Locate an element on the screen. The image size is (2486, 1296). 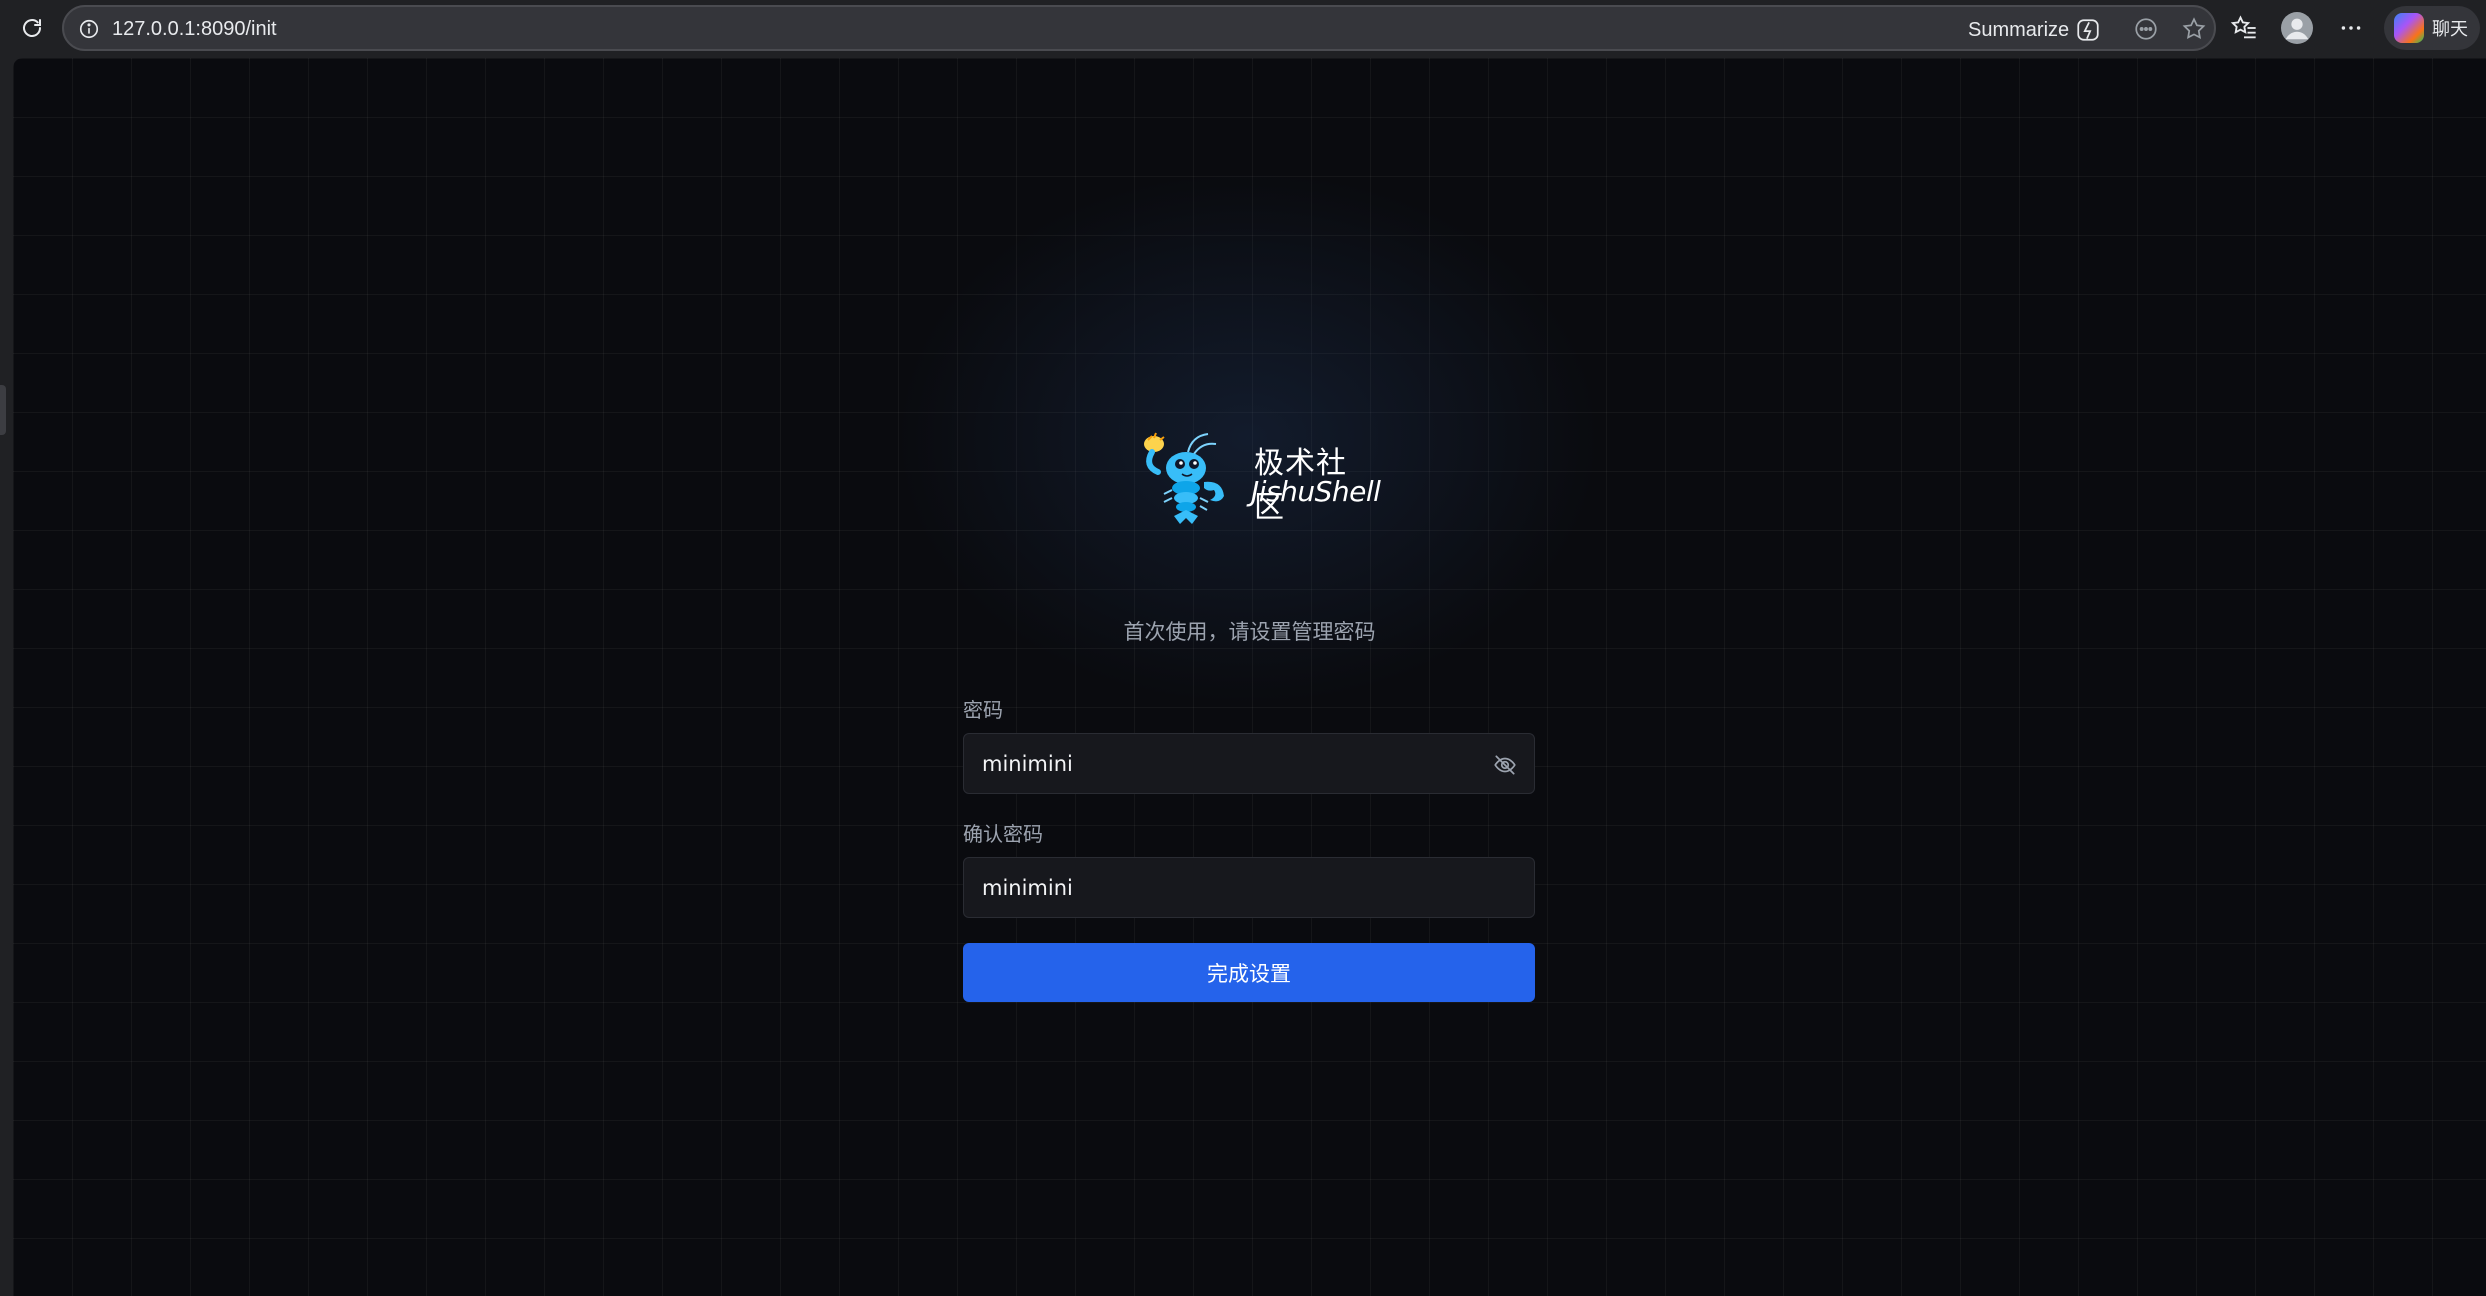
eye-off-icon is located at coordinates (1505, 765).